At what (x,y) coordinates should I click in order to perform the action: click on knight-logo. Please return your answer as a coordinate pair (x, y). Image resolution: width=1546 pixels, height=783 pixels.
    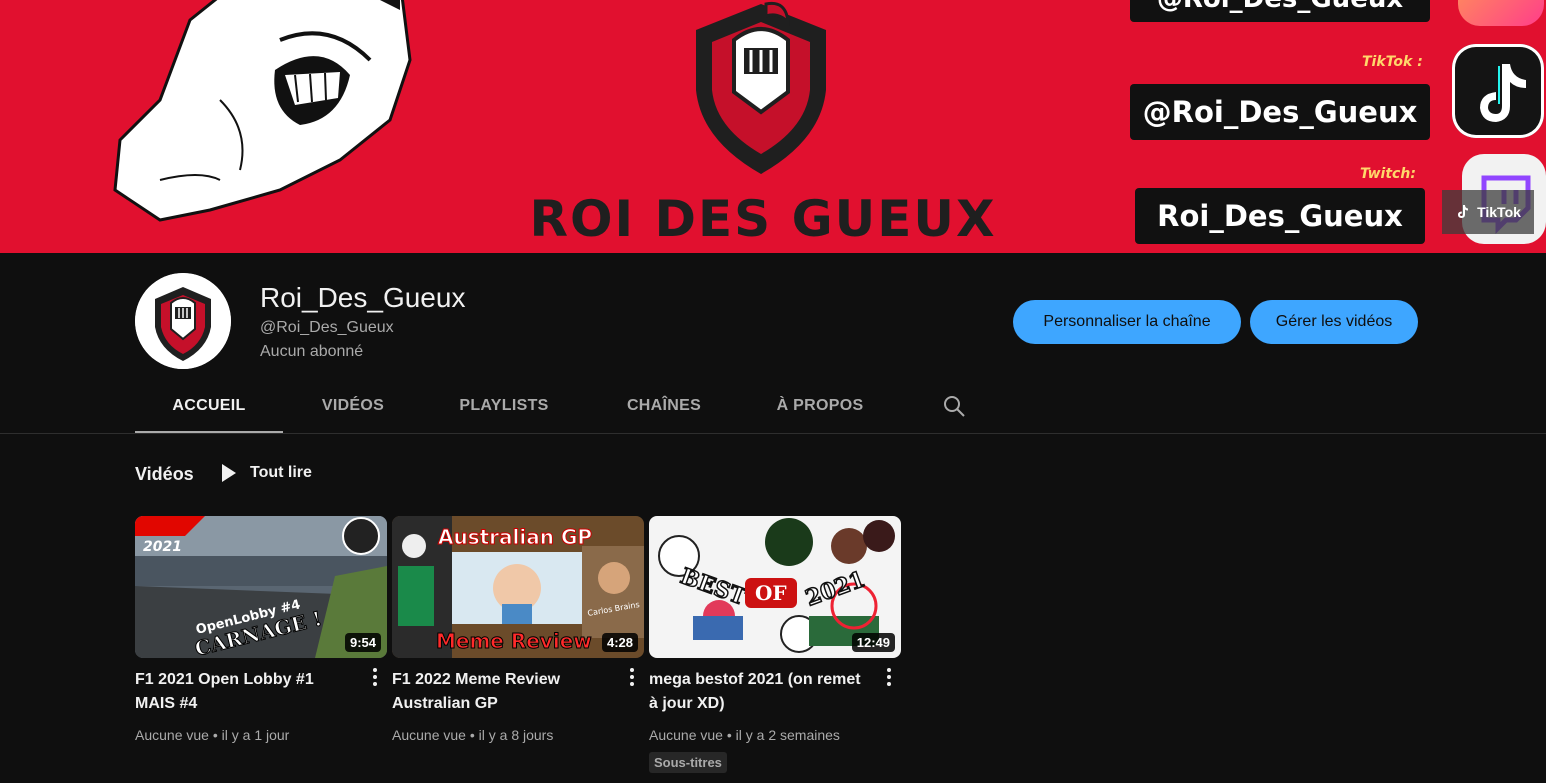
    Looking at the image, I should click on (761, 87).